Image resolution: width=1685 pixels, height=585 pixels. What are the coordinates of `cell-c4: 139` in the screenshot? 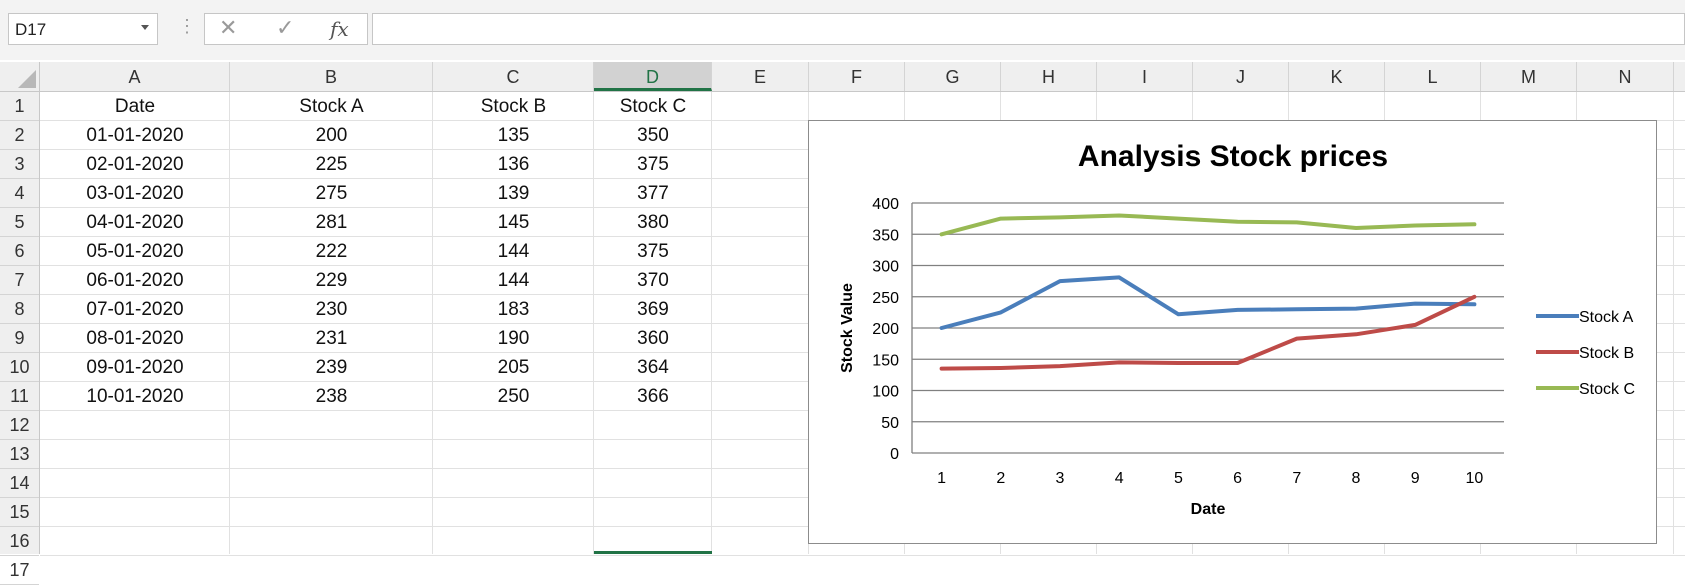 It's located at (513, 193).